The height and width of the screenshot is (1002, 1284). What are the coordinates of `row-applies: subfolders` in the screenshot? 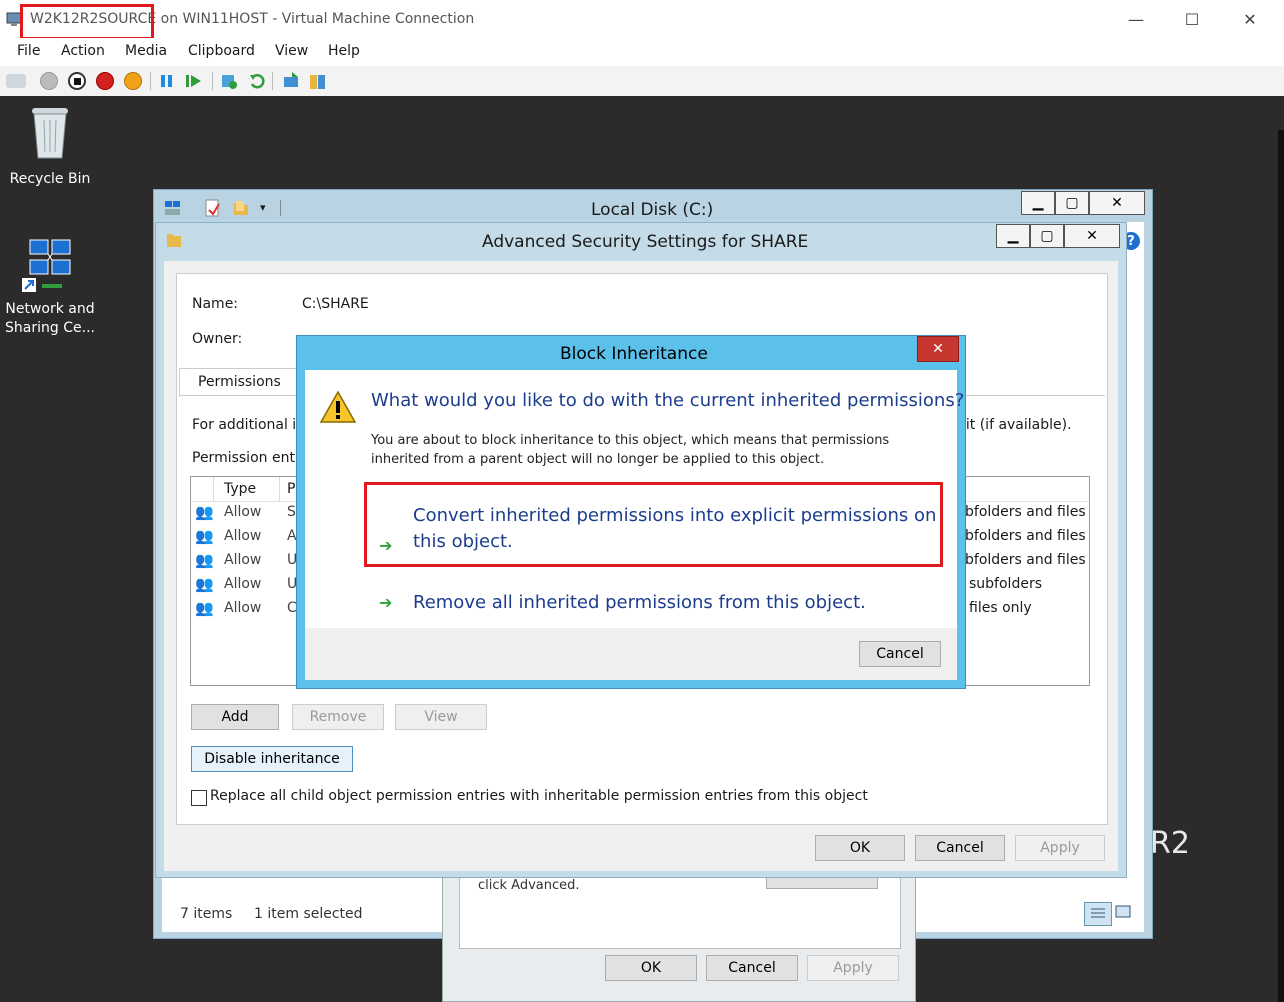 It's located at (1005, 584).